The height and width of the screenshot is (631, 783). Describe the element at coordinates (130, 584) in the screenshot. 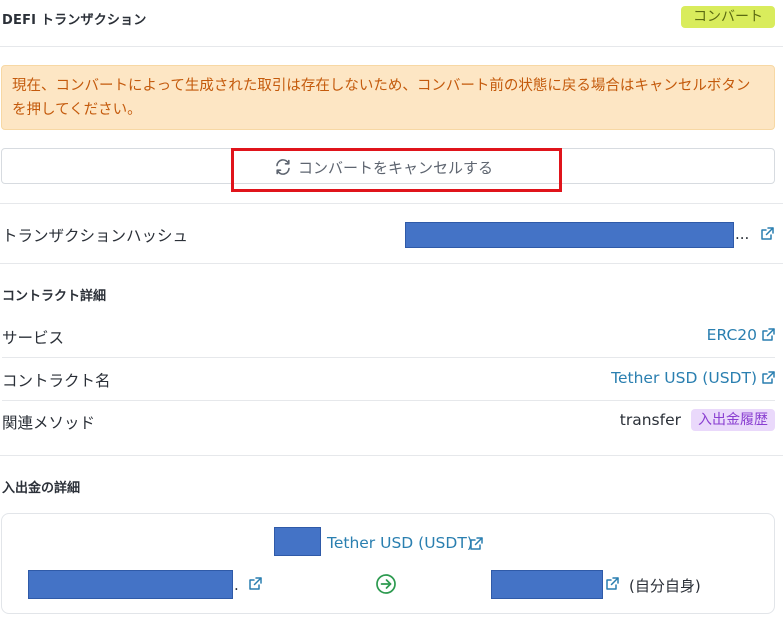

I see `from-address-redacted` at that location.